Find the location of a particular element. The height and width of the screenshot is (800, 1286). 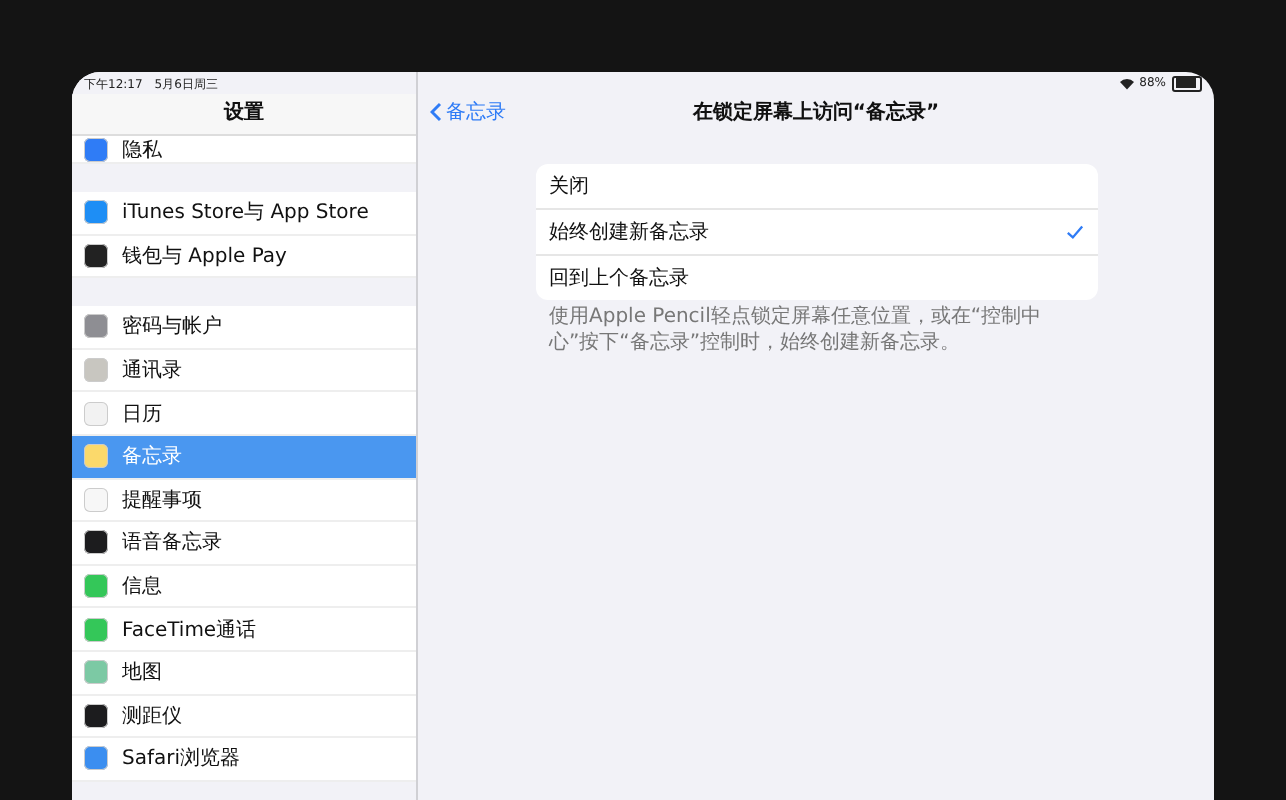

sidebar-item: FaceTime通话 is located at coordinates (244, 630).